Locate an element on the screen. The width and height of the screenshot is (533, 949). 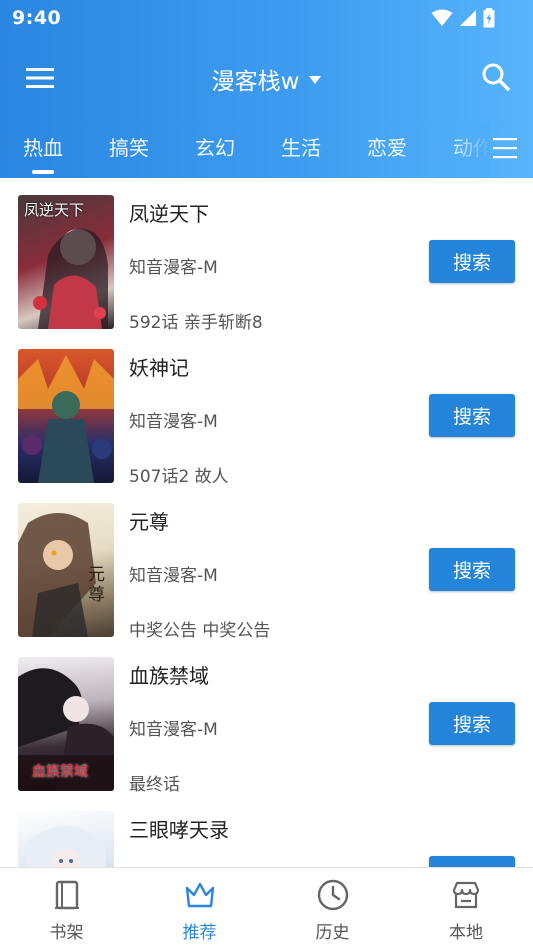
bottom-navigation: 书架 推荐 历史 本地 is located at coordinates (266, 908).